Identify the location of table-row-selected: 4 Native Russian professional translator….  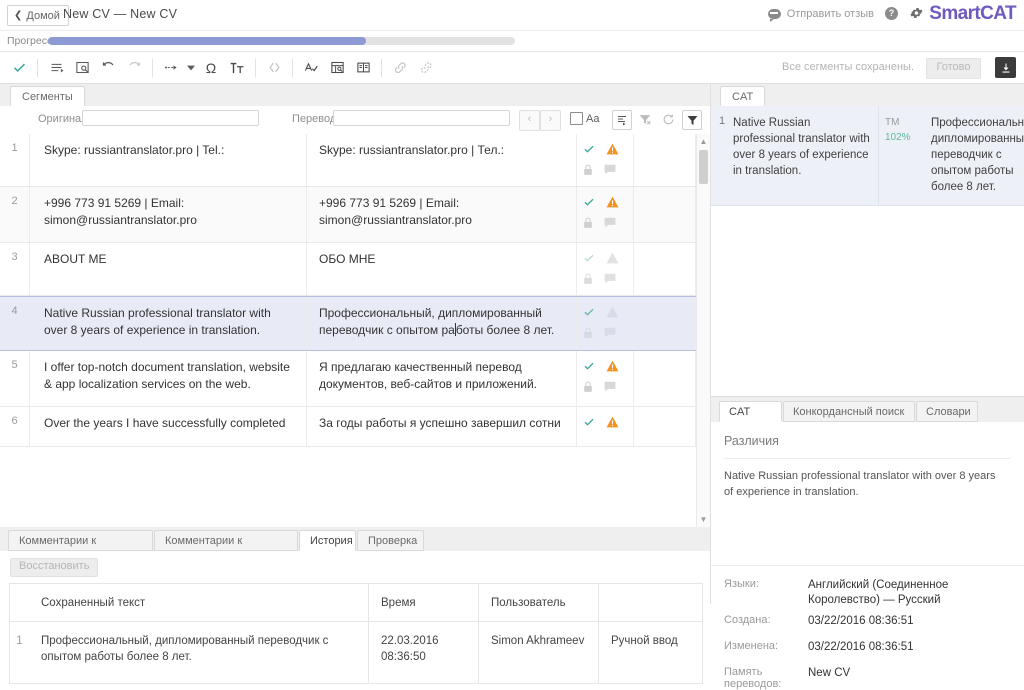
(355, 323).